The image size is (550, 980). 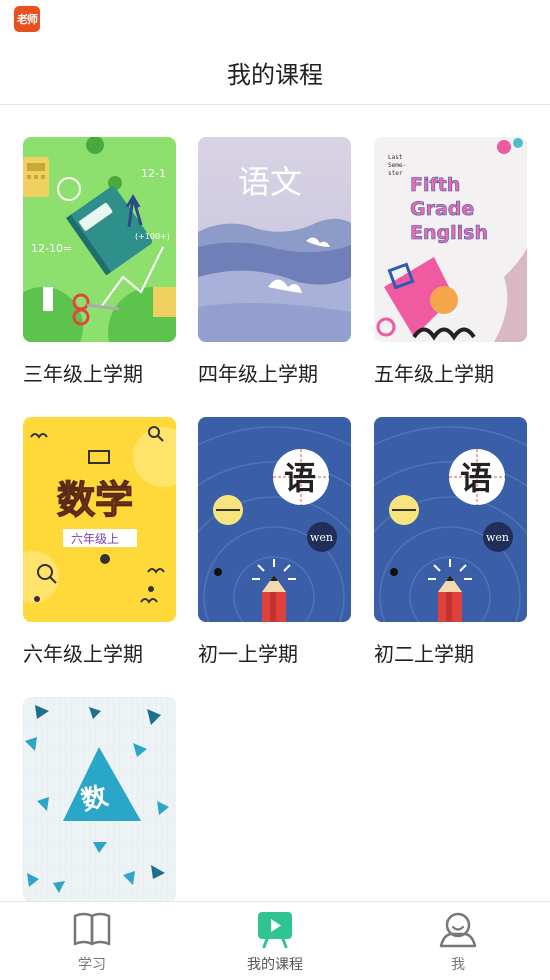 What do you see at coordinates (275, 965) in the screenshot?
I see `tab-label: 我的课程` at bounding box center [275, 965].